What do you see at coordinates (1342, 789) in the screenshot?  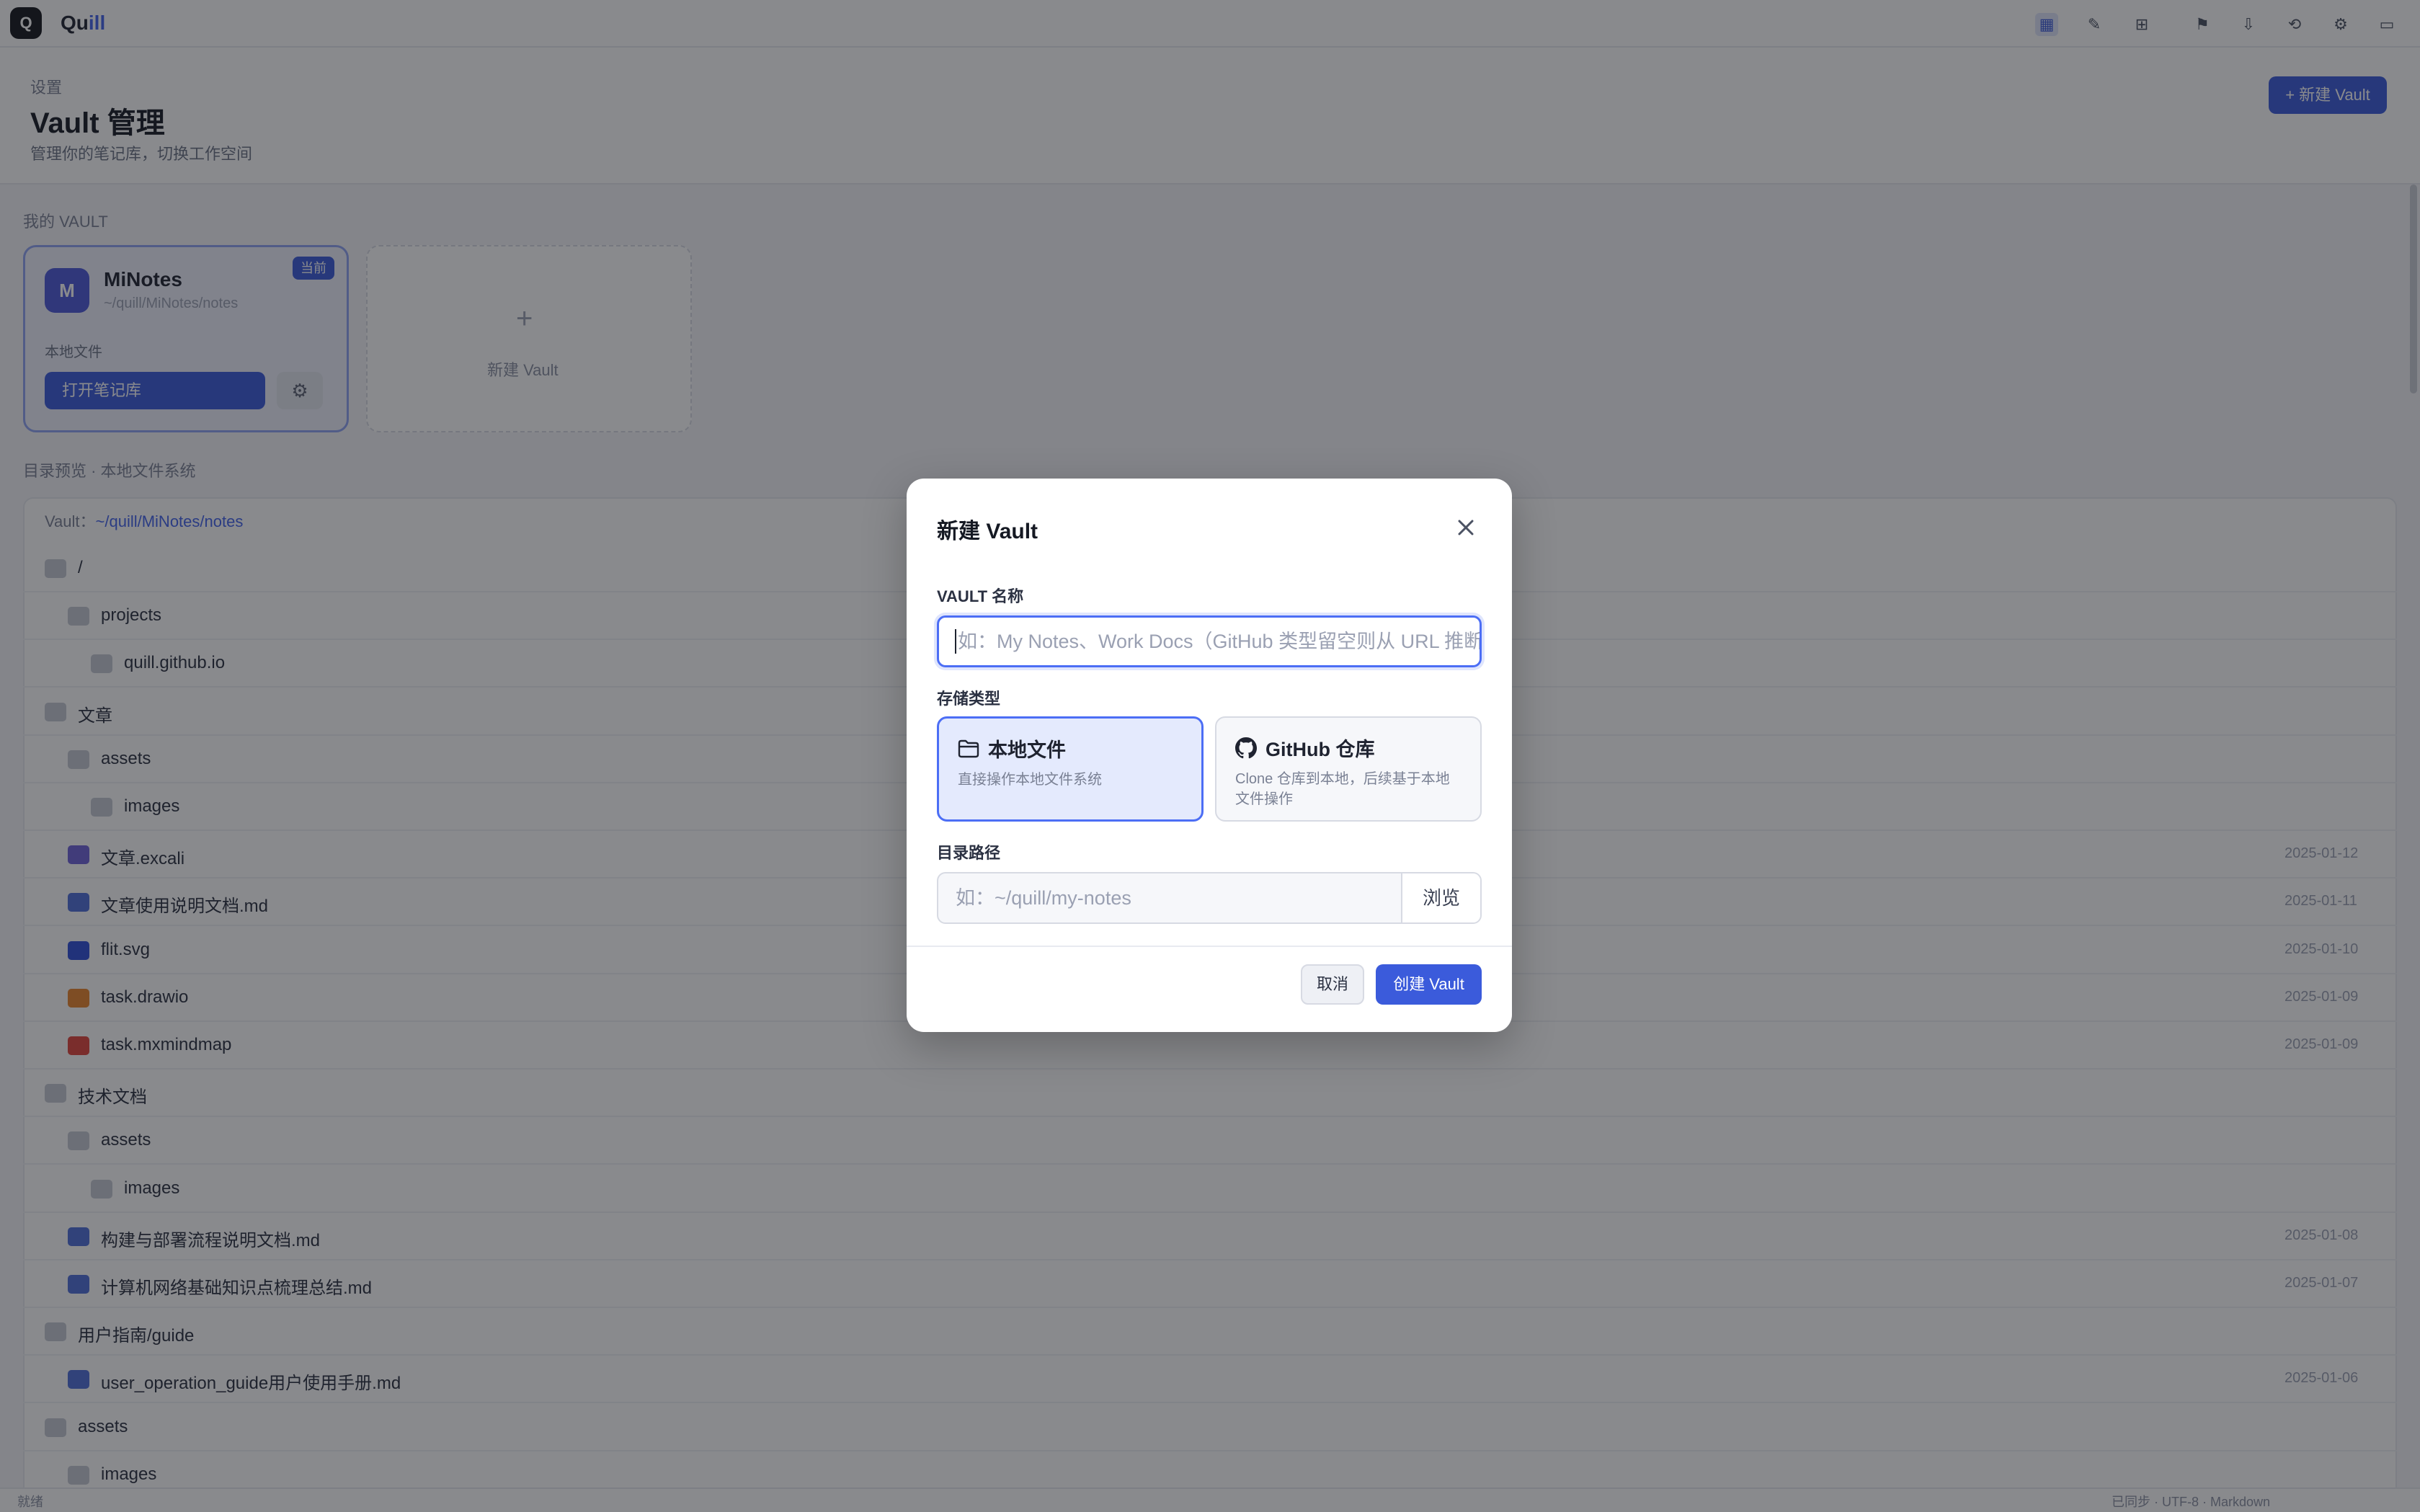 I see `storage-option-desc: Clone 仓库到本地，后续基于本地文件操作` at bounding box center [1342, 789].